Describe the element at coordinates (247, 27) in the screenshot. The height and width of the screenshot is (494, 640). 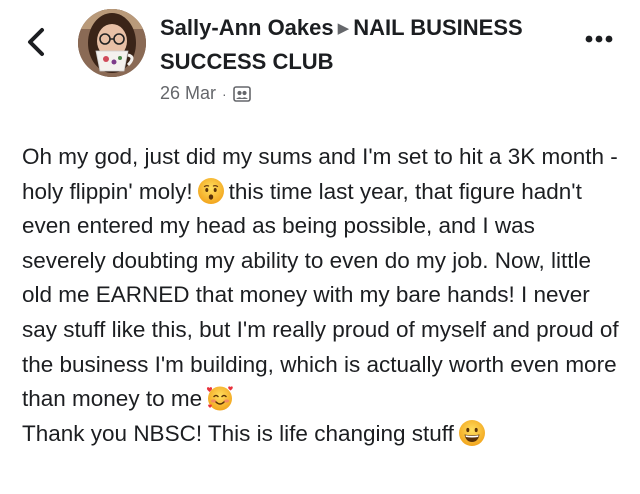
I see `author-name: Sally-Ann Oakes` at that location.